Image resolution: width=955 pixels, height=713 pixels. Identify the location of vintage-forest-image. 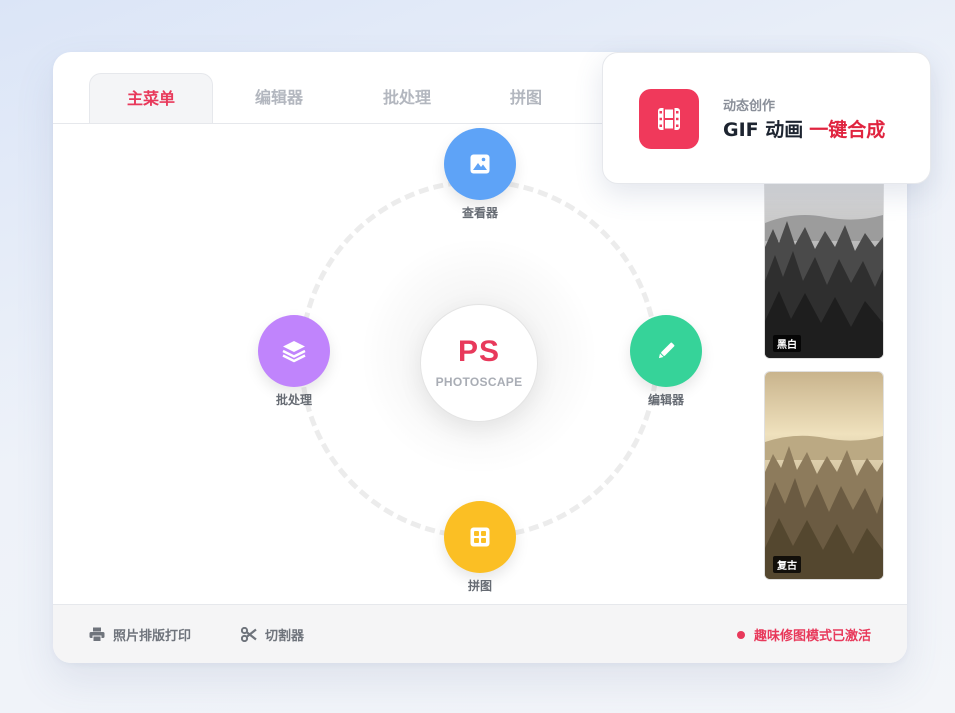
(824, 475).